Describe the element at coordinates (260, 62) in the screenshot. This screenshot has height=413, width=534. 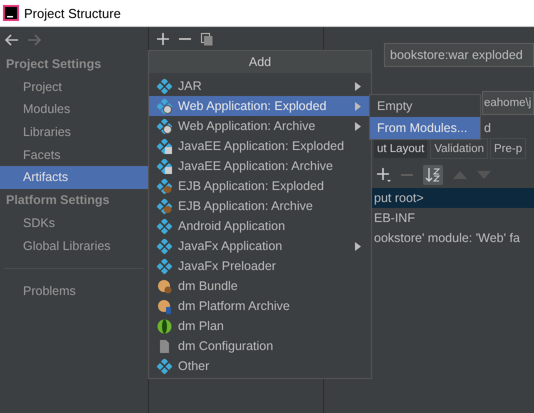
I see `menu-title: Add` at that location.